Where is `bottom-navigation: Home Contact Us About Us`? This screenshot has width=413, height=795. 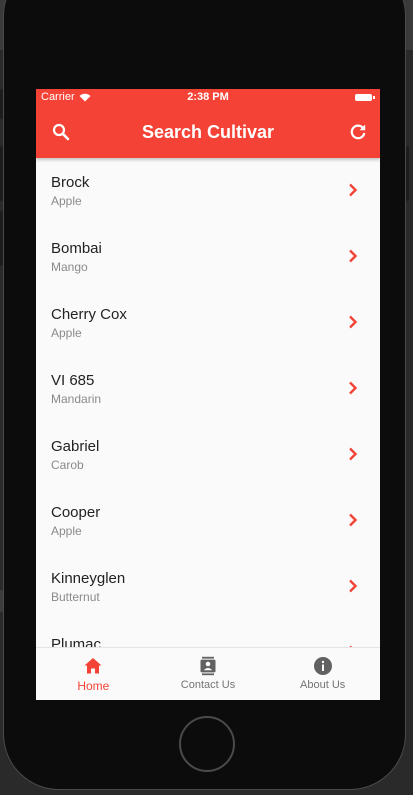 bottom-navigation: Home Contact Us About Us is located at coordinates (208, 673).